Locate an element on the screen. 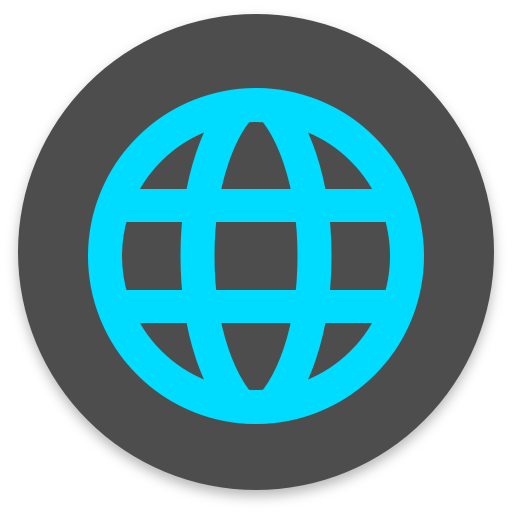 Image resolution: width=512 pixels, height=512 pixels. globe-latitude-top is located at coordinates (256, 205).